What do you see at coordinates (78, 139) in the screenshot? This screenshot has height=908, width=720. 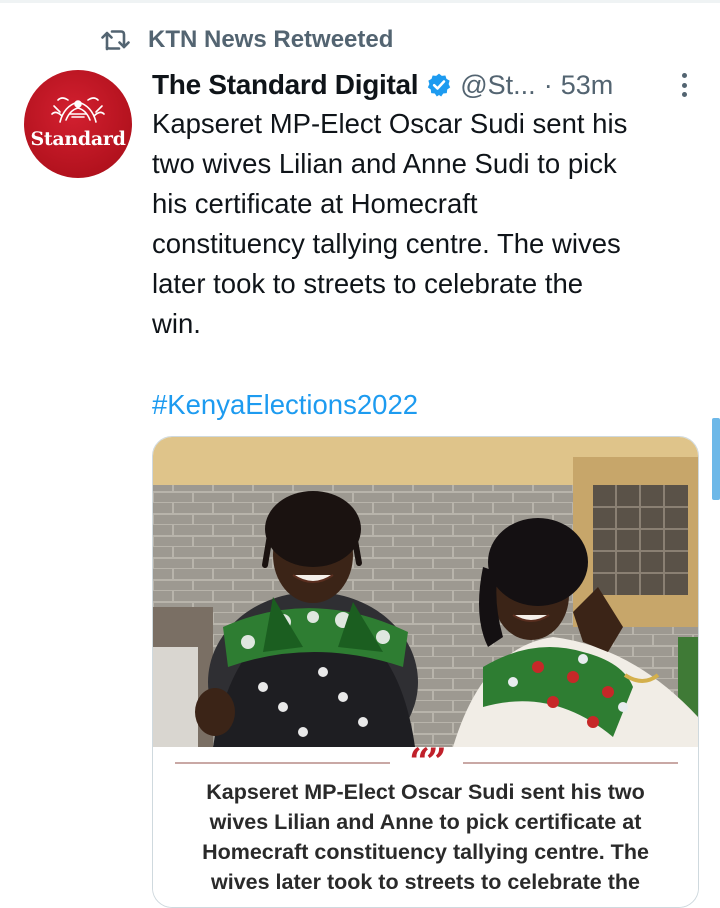 I see `avatar-brand: Standard` at bounding box center [78, 139].